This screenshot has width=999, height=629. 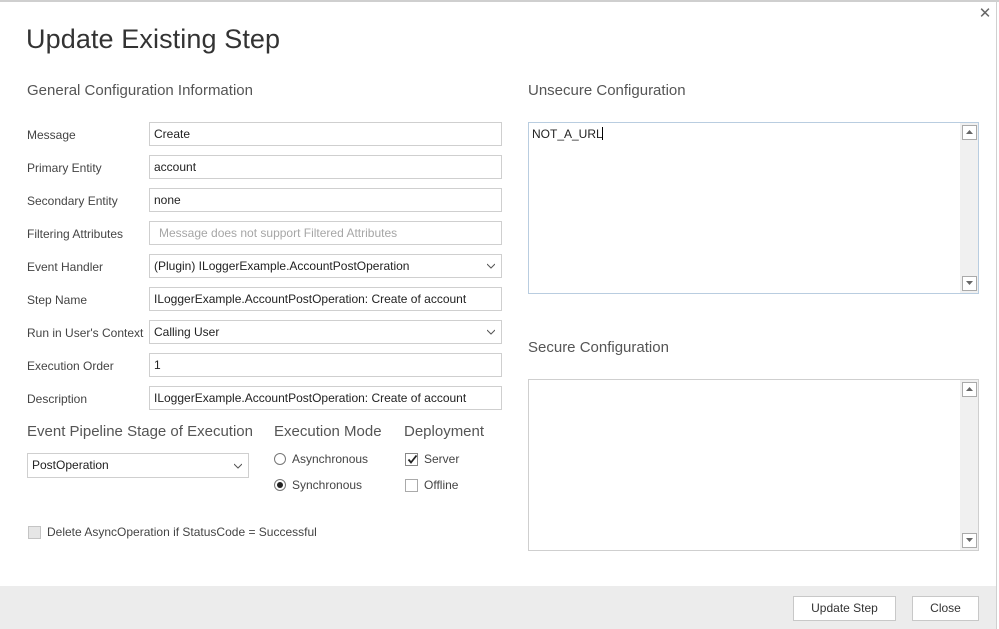 I want to click on checkmark-icon, so click(x=412, y=459).